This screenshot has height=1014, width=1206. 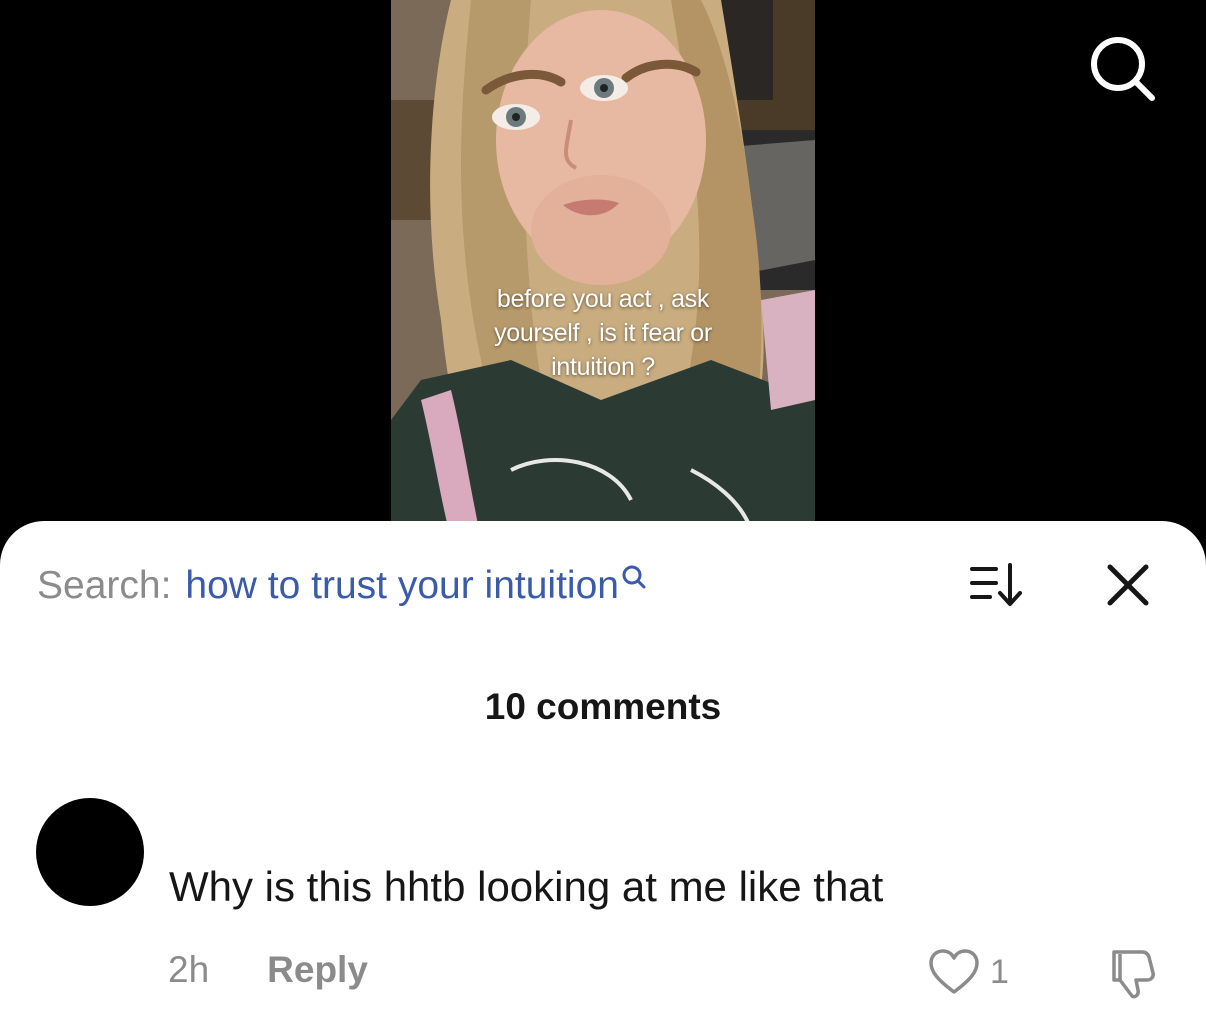 What do you see at coordinates (999, 971) in the screenshot?
I see `like-count: 1` at bounding box center [999, 971].